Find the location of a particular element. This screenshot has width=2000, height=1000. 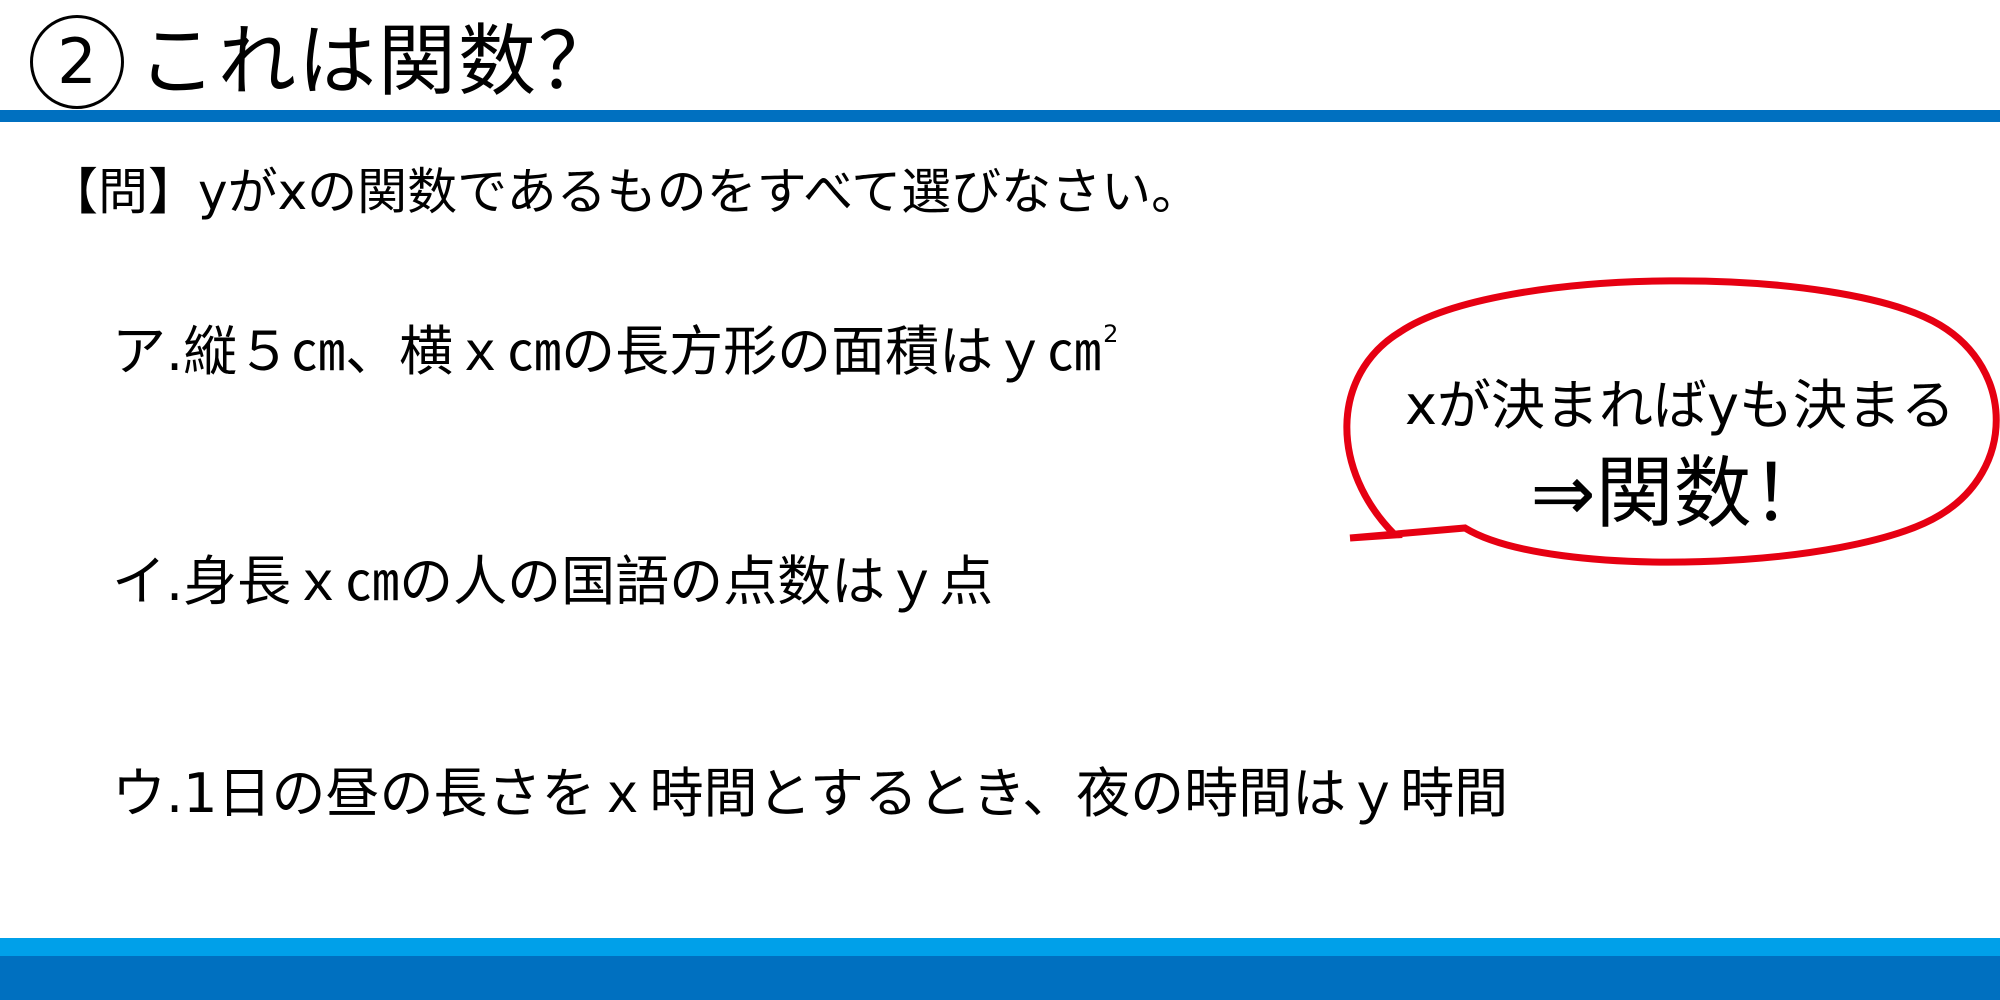

slide-title: 2 これは関数？ is located at coordinates (324, 61).